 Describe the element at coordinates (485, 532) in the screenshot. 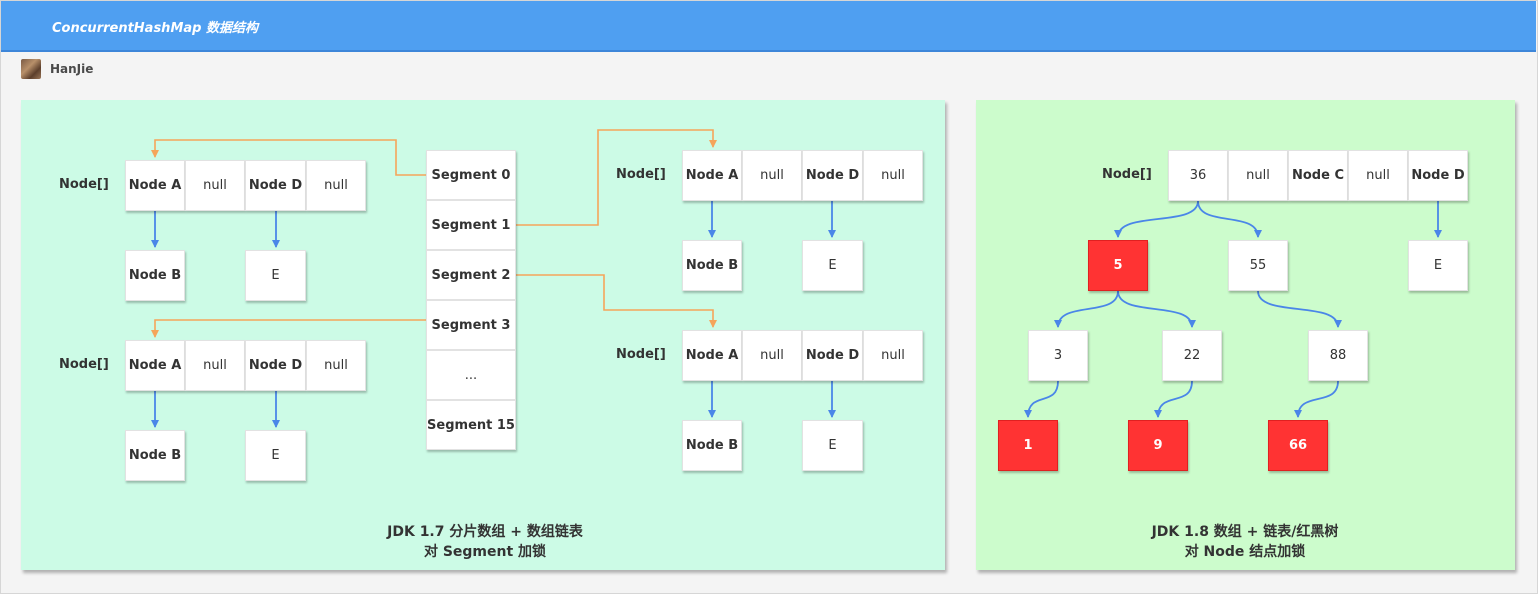

I see `jdk17-caption-line1: JDK 1.7 分片数组 + 数组链表` at that location.